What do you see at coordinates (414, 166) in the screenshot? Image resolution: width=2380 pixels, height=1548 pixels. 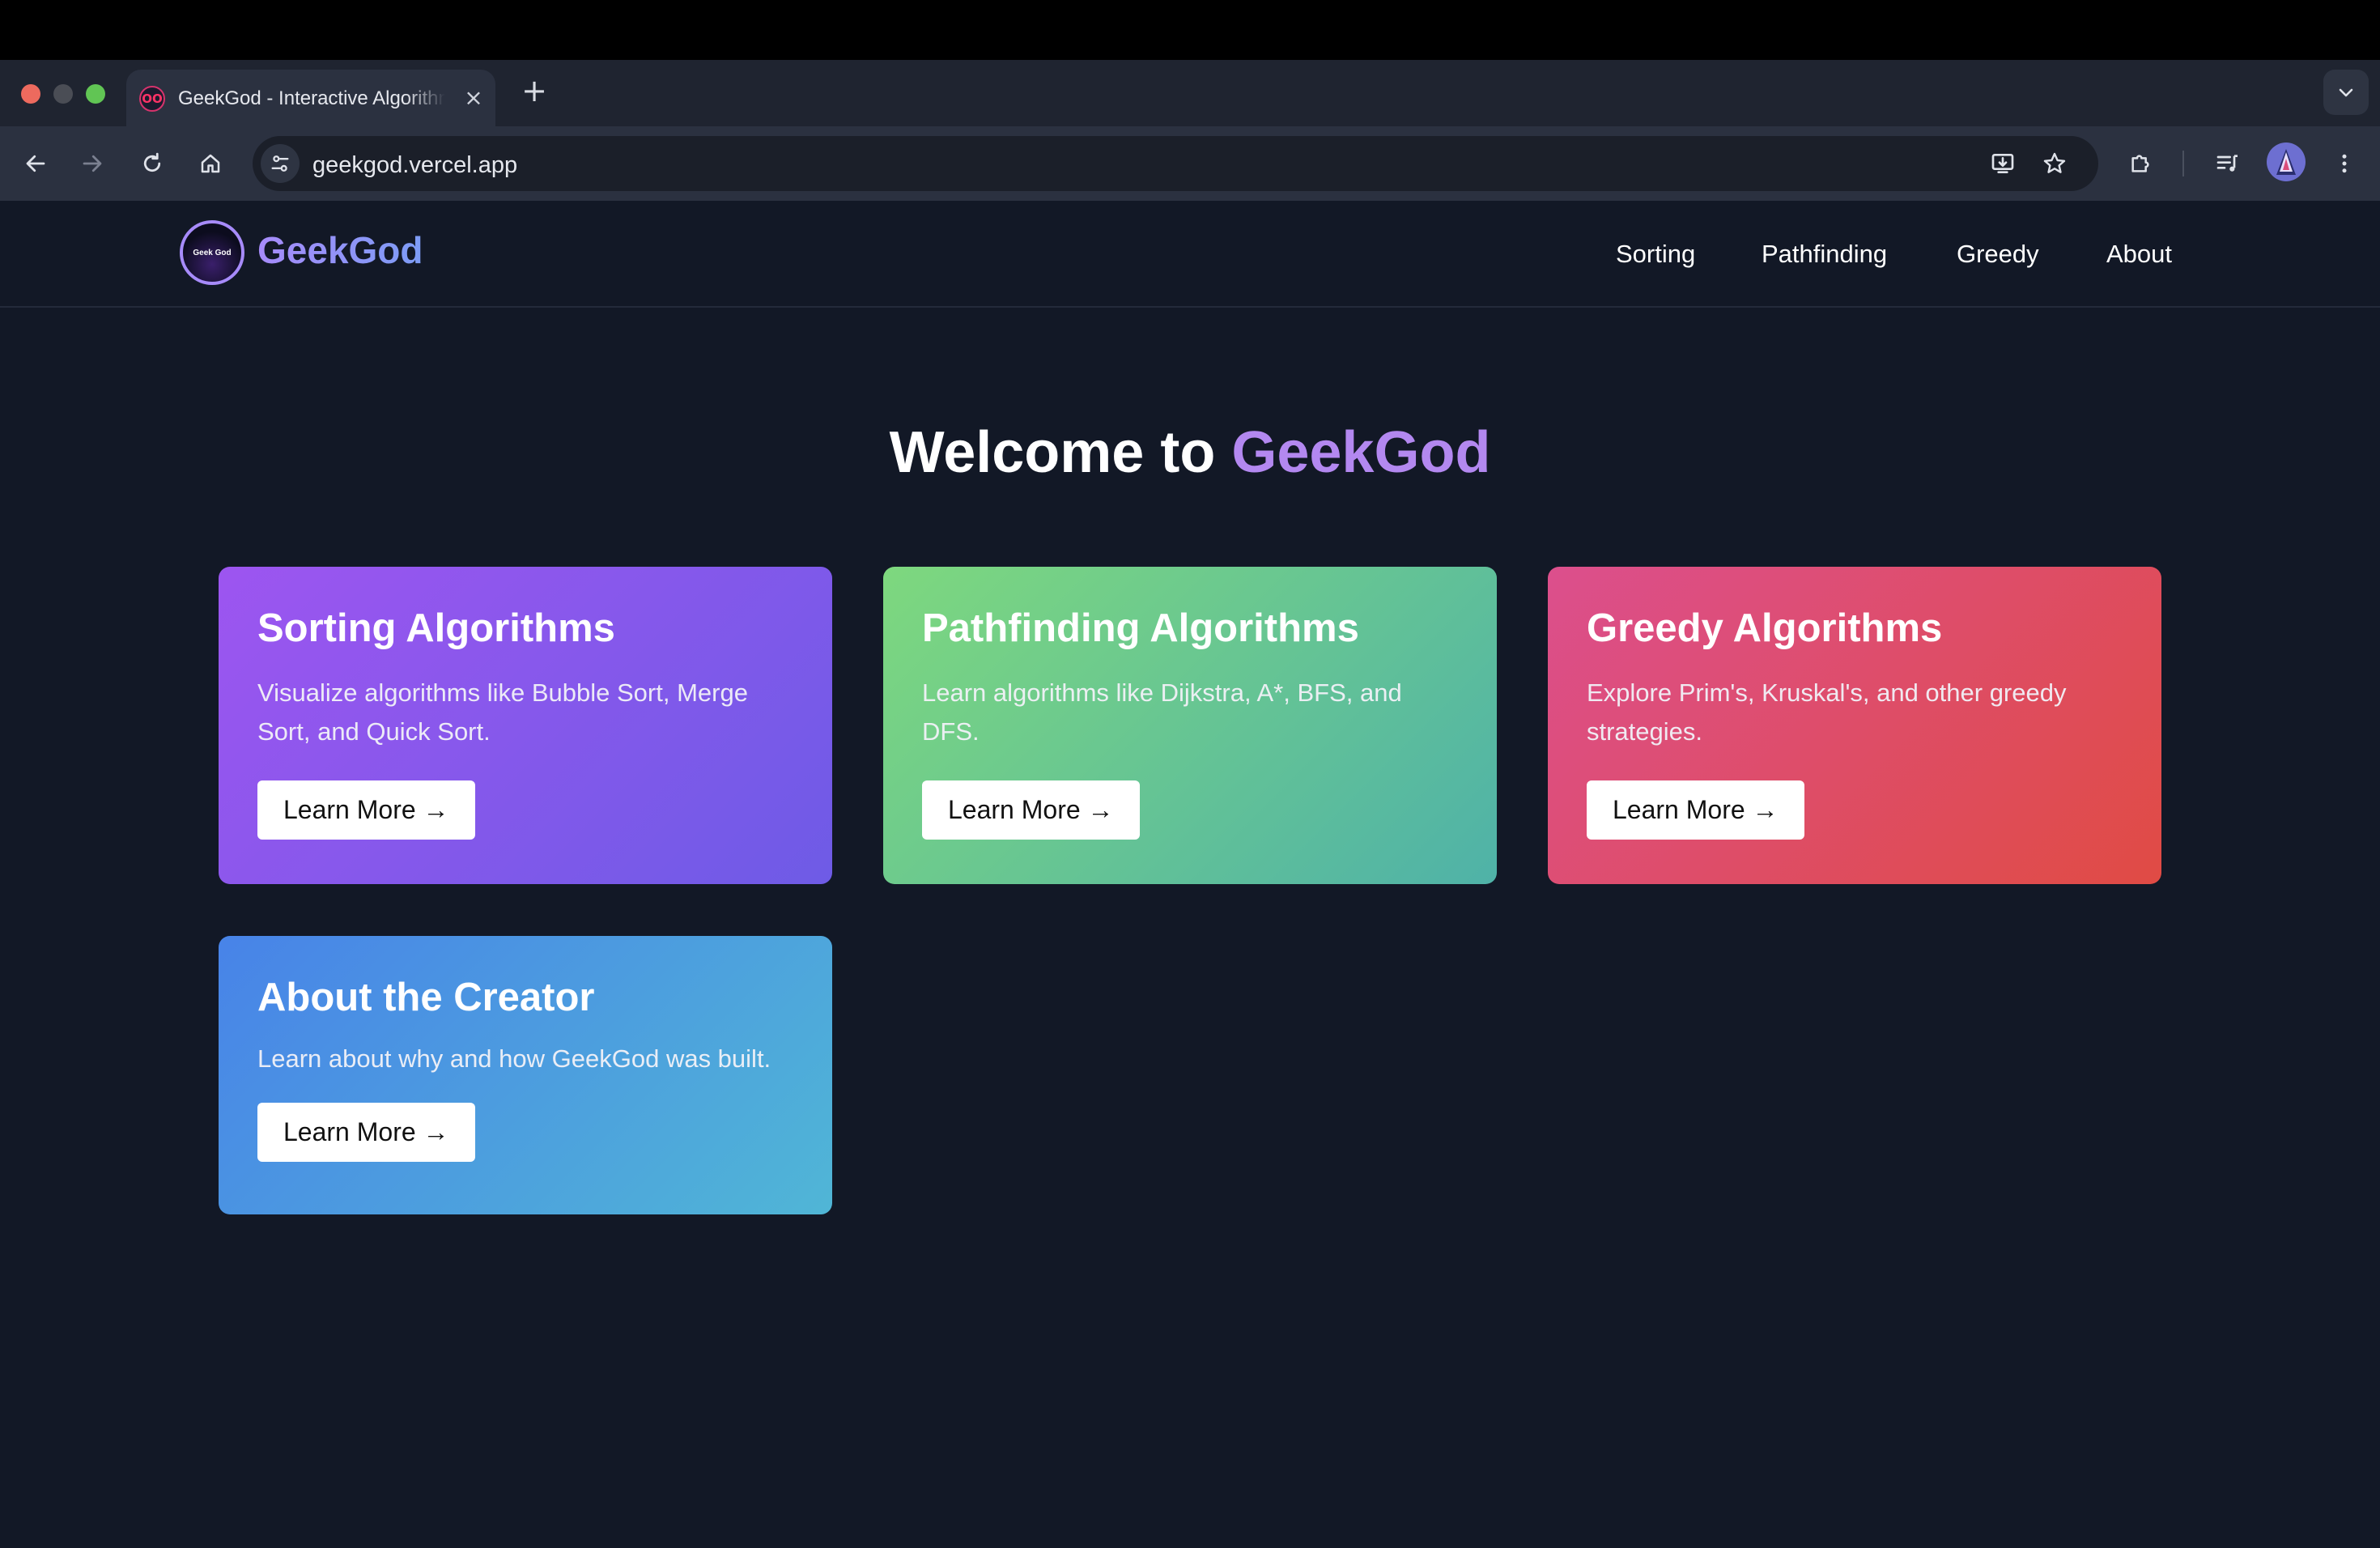 I see `url-text: geekgod.vercel.app` at bounding box center [414, 166].